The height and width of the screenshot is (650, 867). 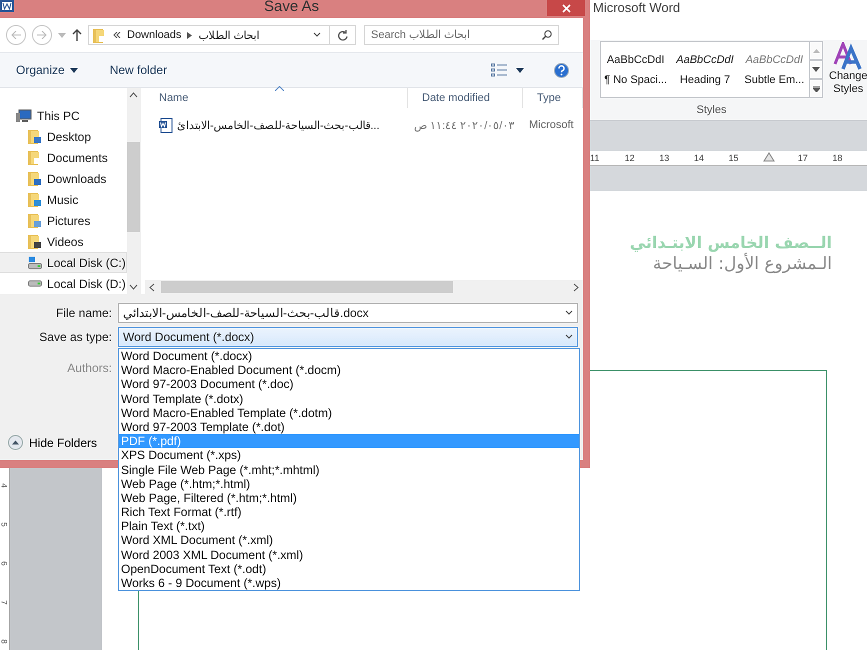 I want to click on help-button, so click(x=561, y=70).